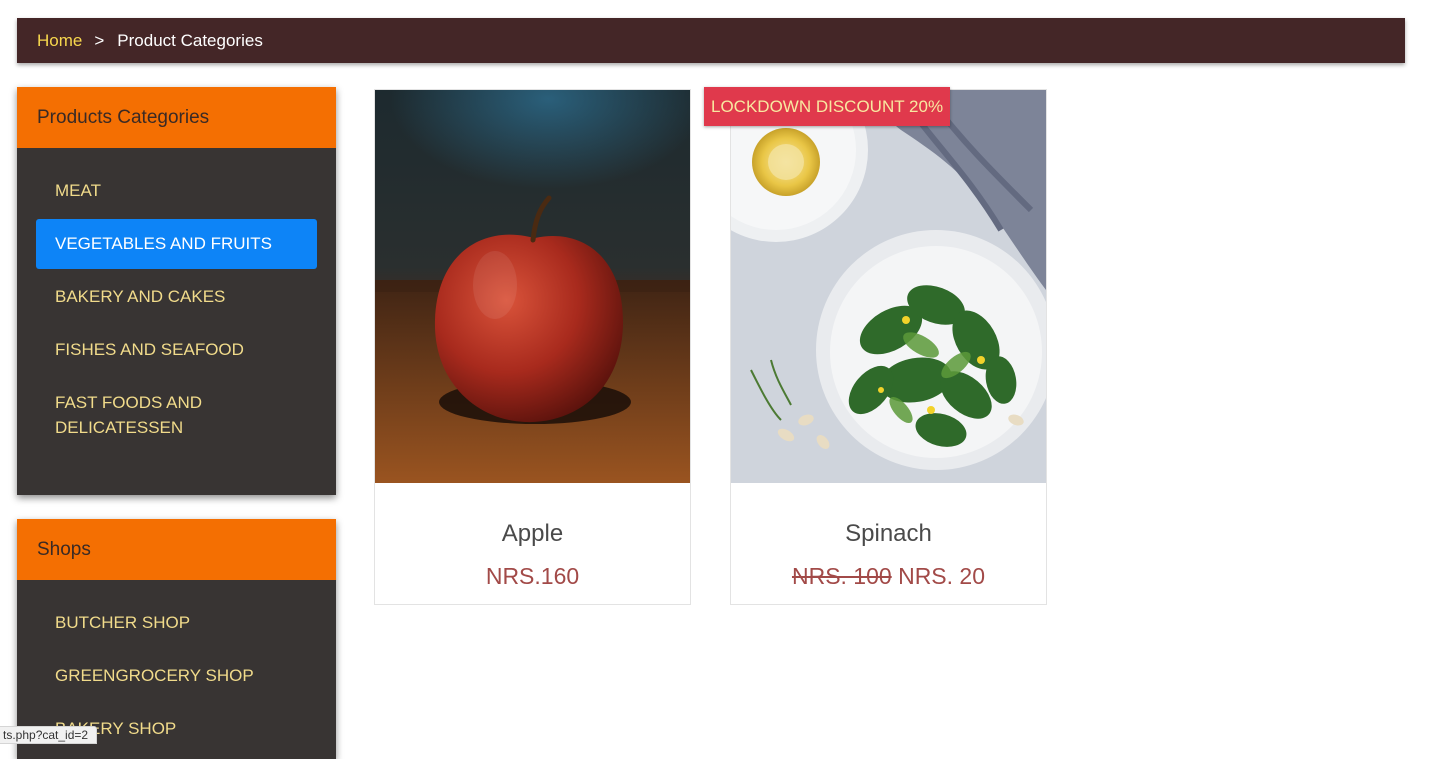 The image size is (1434, 759). What do you see at coordinates (176, 415) in the screenshot?
I see `category-item-fast-foods-and-delicatessen: FAST FOODS AND DELICATESSEN` at bounding box center [176, 415].